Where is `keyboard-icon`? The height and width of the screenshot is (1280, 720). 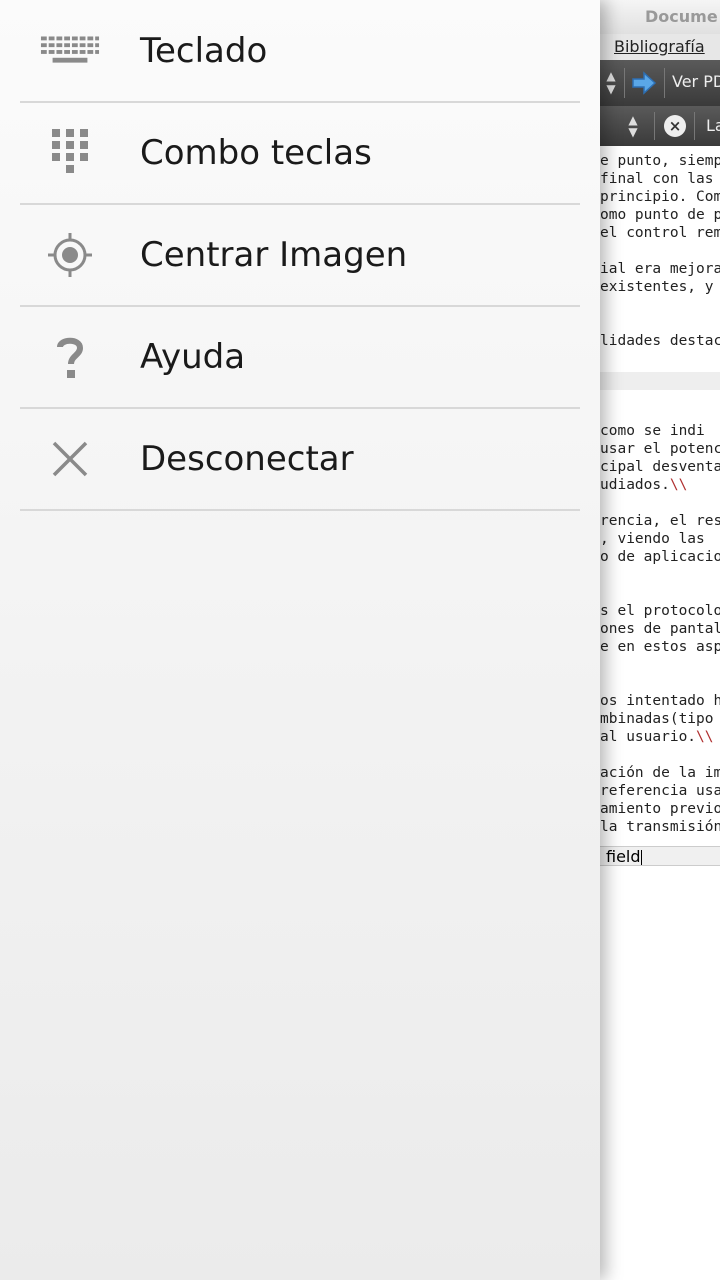
keyboard-icon is located at coordinates (70, 51).